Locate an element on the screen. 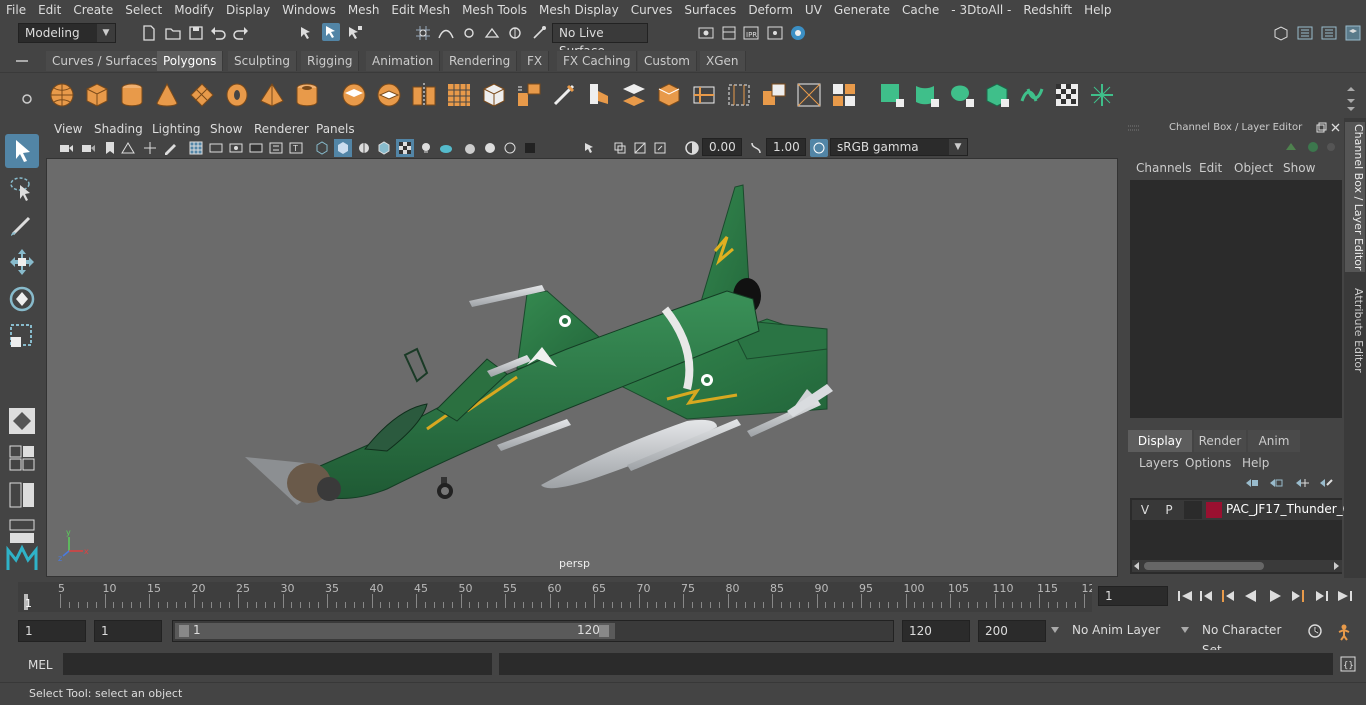 This screenshot has width=1366, height=705. exposure-field: 0.00 is located at coordinates (722, 147).